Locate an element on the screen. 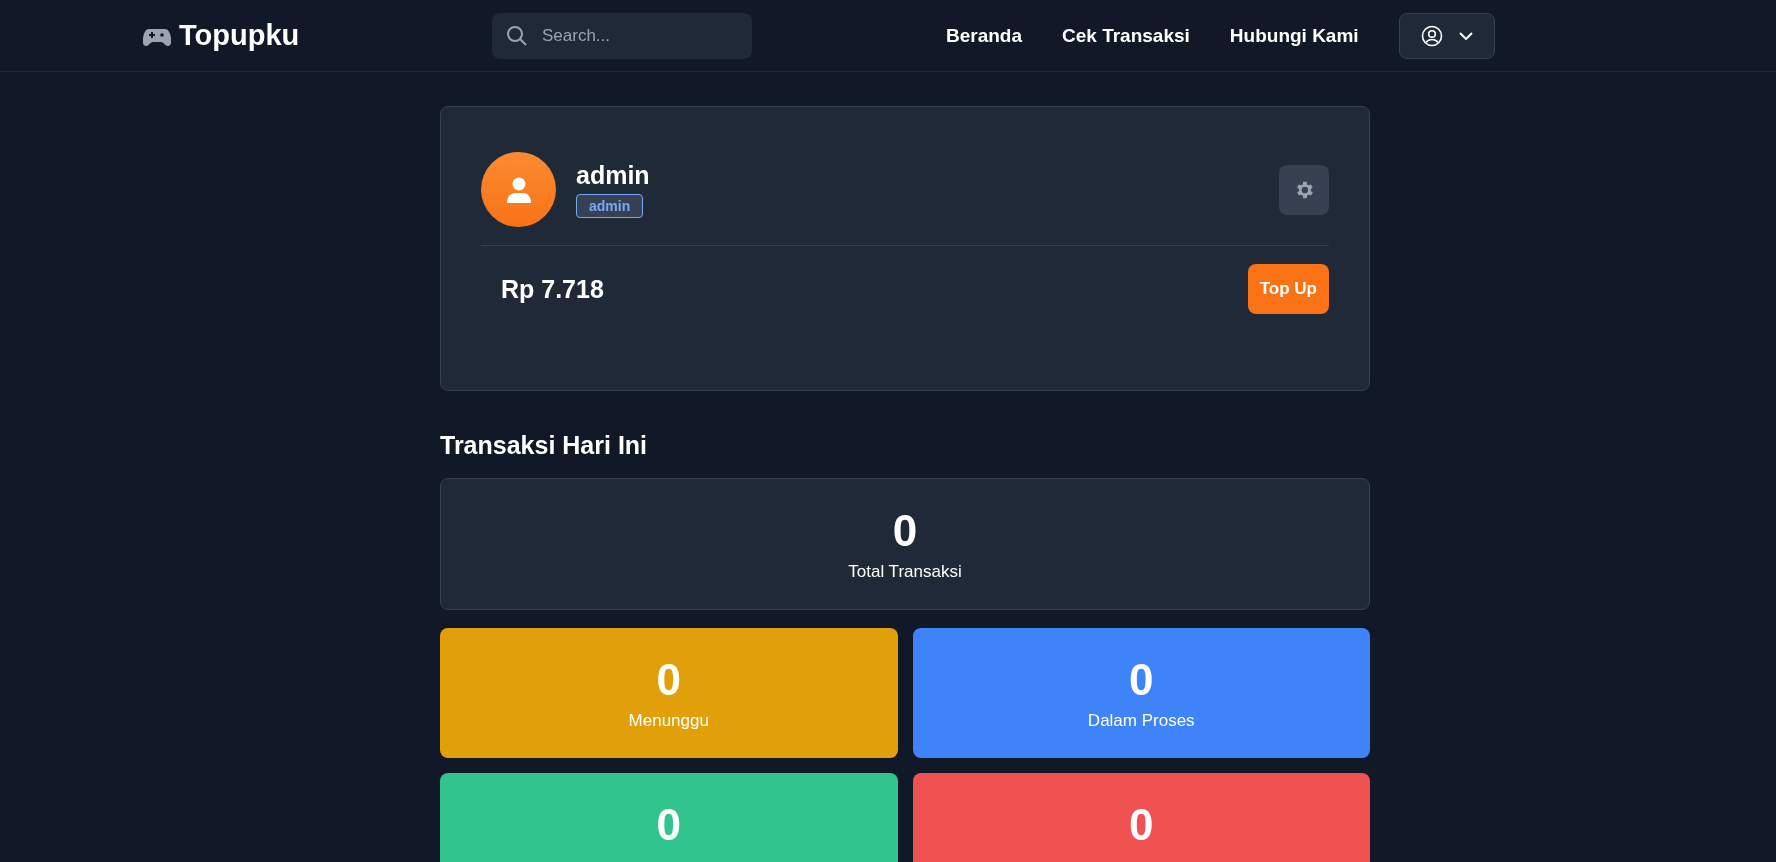 This screenshot has width=1776, height=862. nav-link: Beranda is located at coordinates (984, 35).